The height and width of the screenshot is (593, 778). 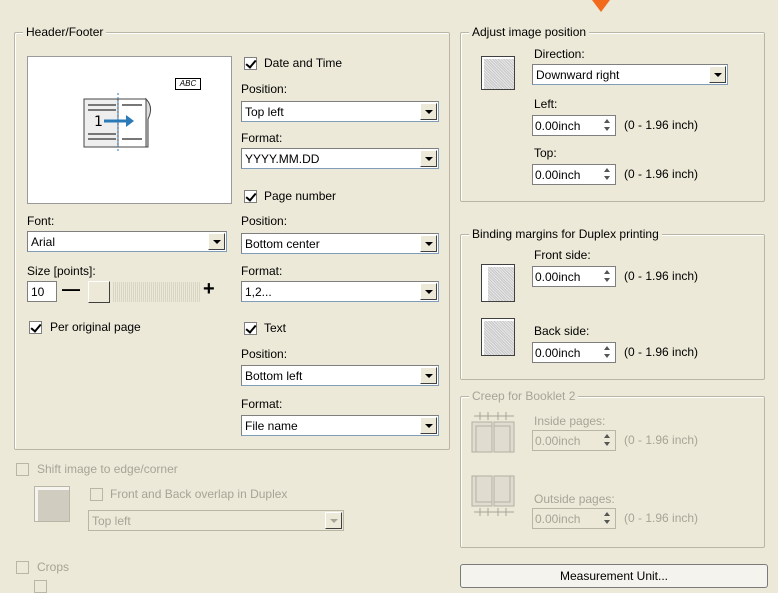 I want to click on back-side-input: 0.00inch, so click(x=574, y=352).